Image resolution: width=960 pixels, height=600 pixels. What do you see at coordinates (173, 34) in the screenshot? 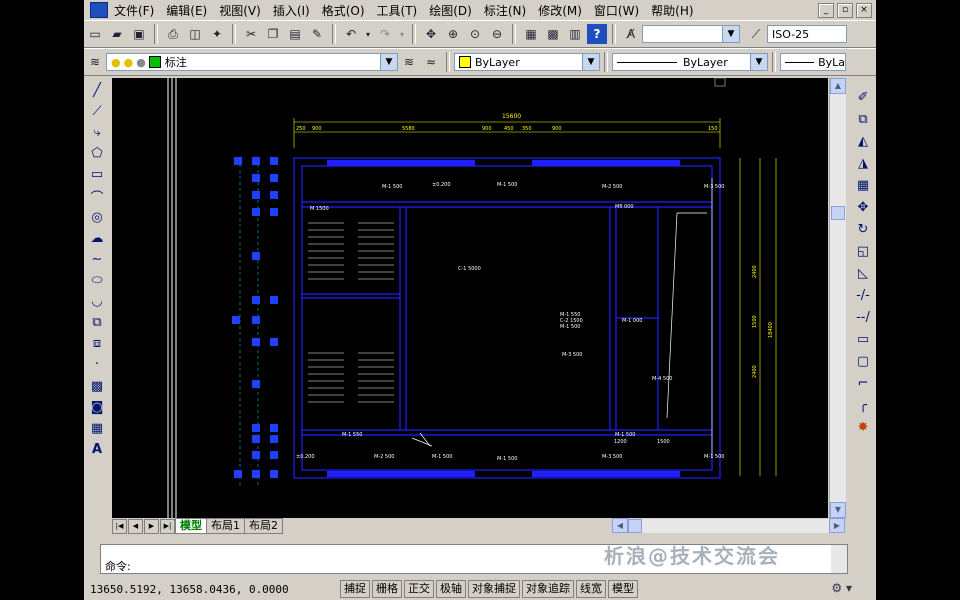
I see `print-icon: ⎙` at bounding box center [173, 34].